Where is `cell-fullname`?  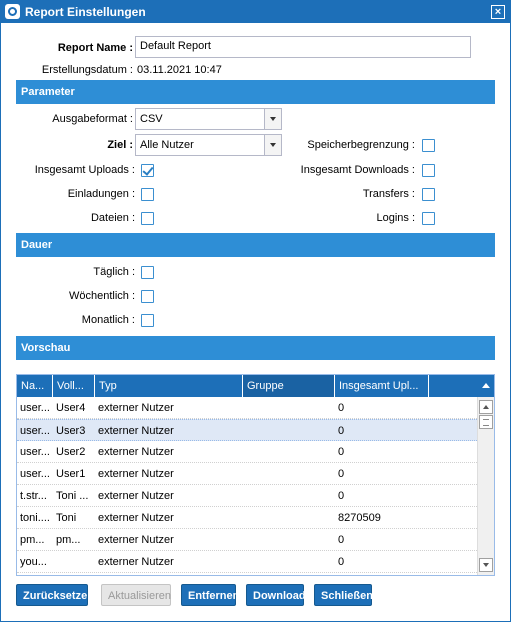 cell-fullname is located at coordinates (74, 562).